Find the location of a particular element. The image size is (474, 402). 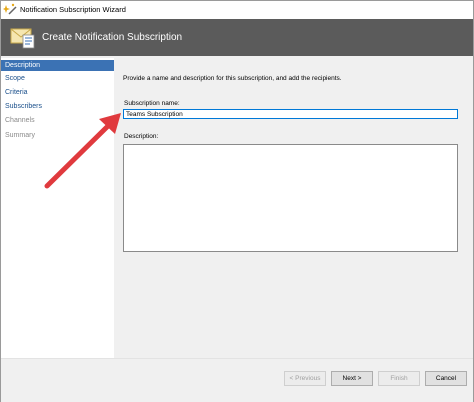

title-bar: Notification Subscription Wizard is located at coordinates (237, 10).